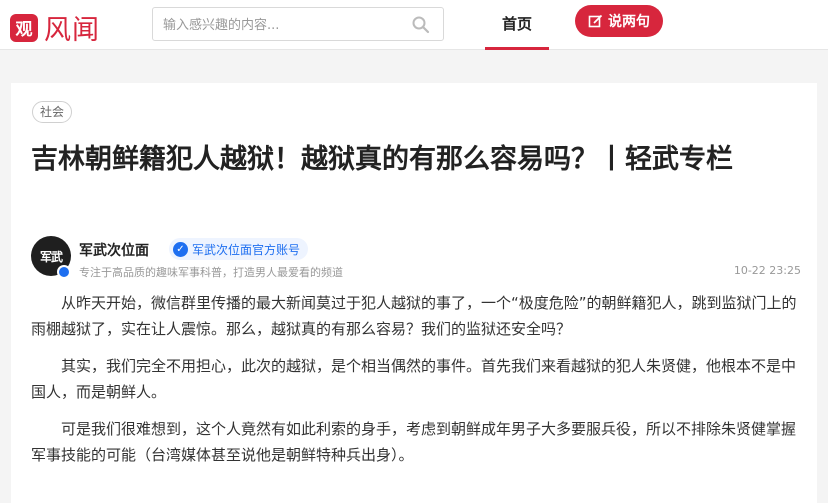 This screenshot has width=828, height=503. I want to click on top-navigation-bar: 观 风闻 首页 说两句, so click(414, 25).